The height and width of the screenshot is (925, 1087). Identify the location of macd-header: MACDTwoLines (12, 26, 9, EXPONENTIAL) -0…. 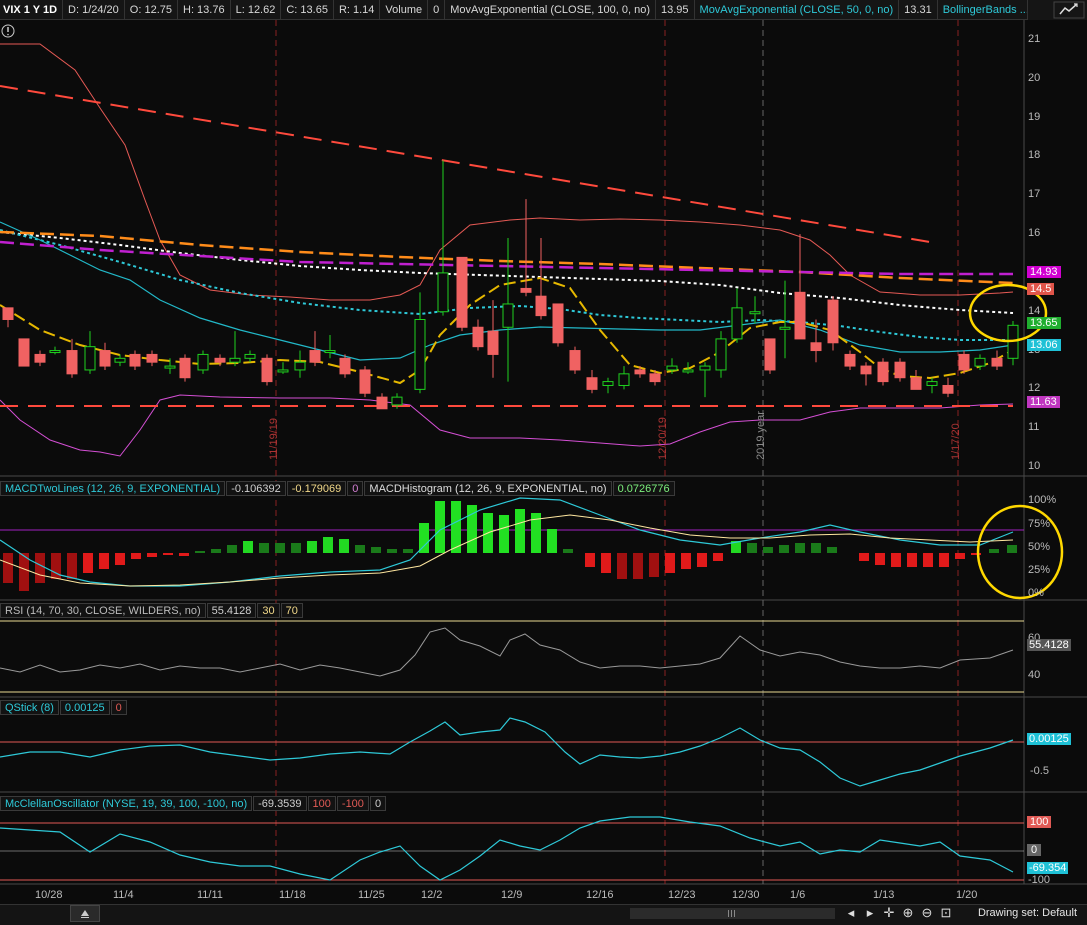
(338, 488).